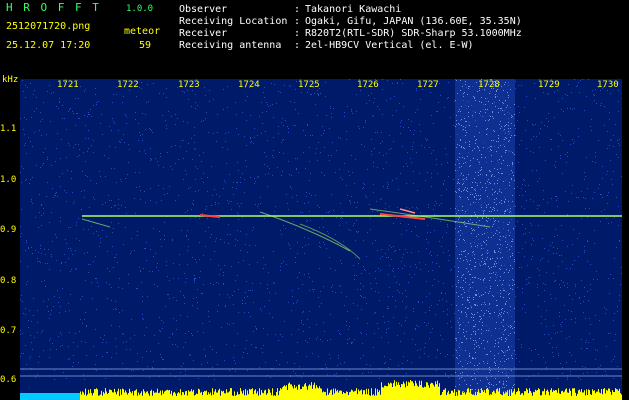  I want to click on y-tick-label: 0.8, so click(8, 281).